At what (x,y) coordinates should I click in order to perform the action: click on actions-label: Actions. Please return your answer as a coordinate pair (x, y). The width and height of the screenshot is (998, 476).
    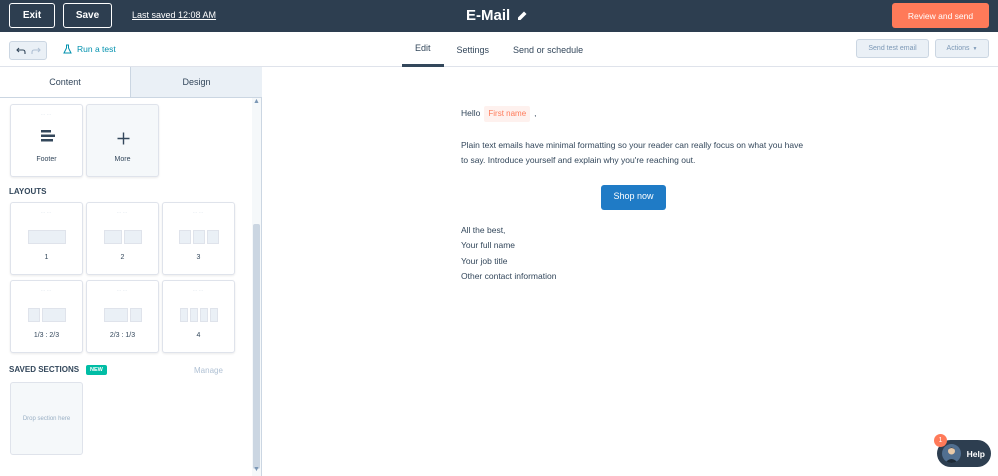
    Looking at the image, I should click on (958, 48).